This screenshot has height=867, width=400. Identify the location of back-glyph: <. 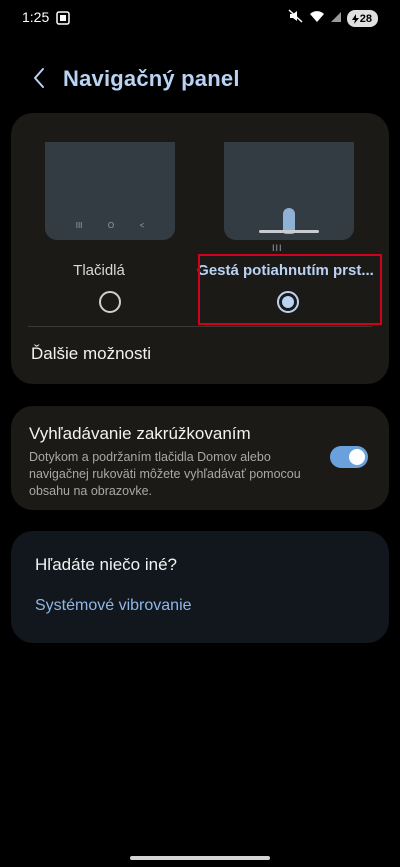
(142, 225).